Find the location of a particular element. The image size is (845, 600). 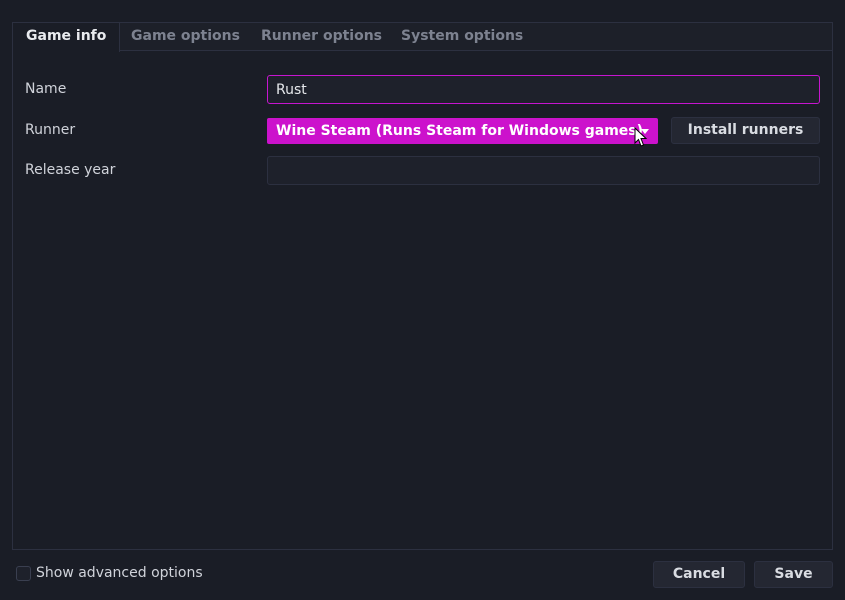

chevron-down-icon is located at coordinates (645, 131).